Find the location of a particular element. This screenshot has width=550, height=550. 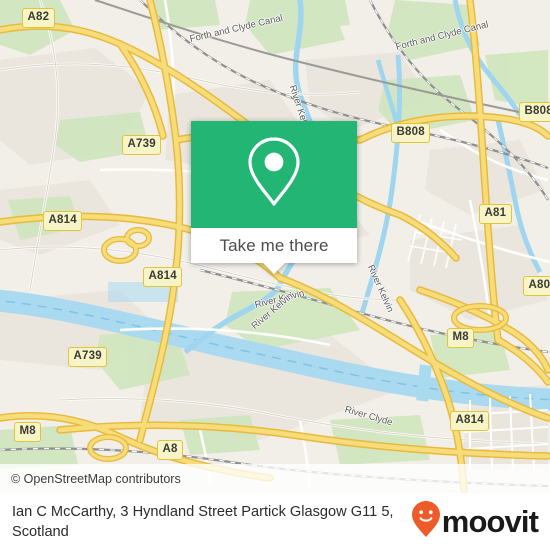

road-shield: A8 is located at coordinates (170, 450).